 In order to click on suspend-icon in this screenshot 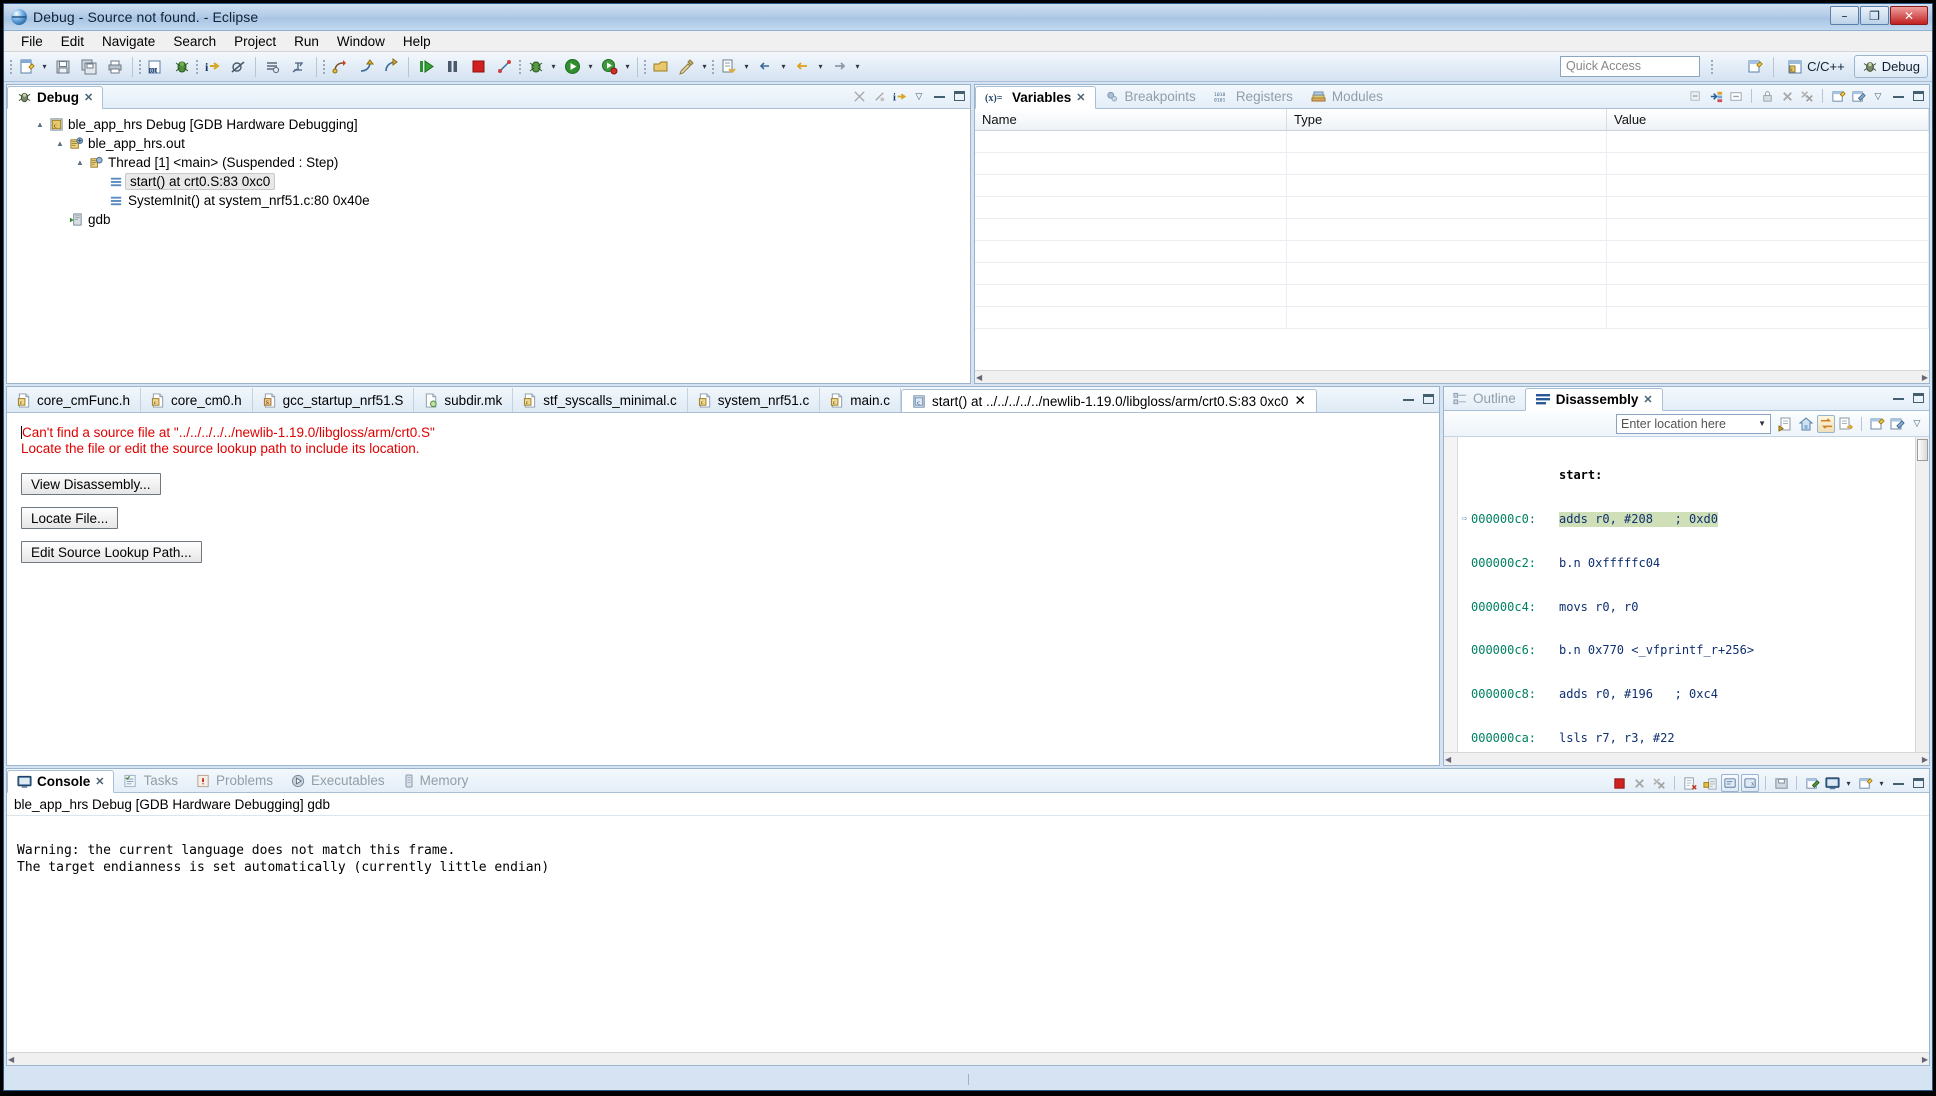, I will do `click(452, 67)`.